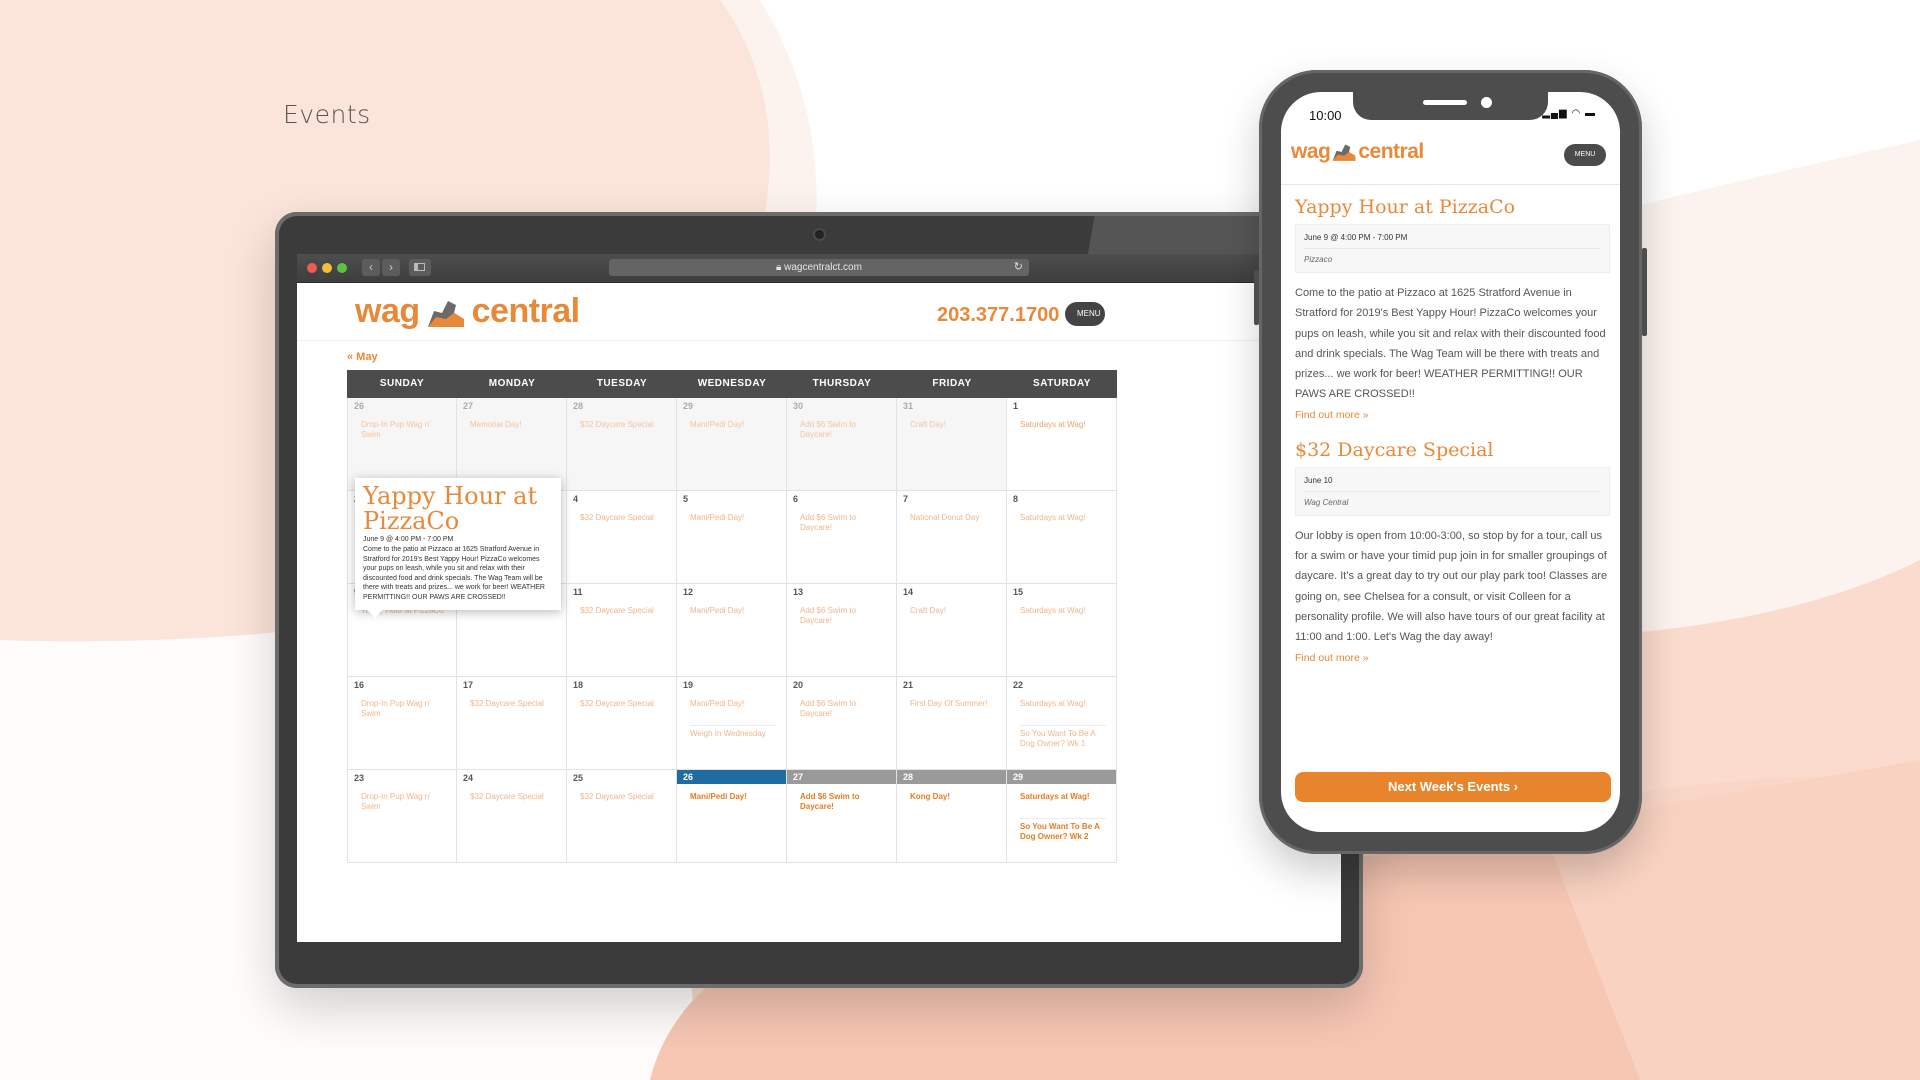  I want to click on day-number: 22, so click(1018, 685).